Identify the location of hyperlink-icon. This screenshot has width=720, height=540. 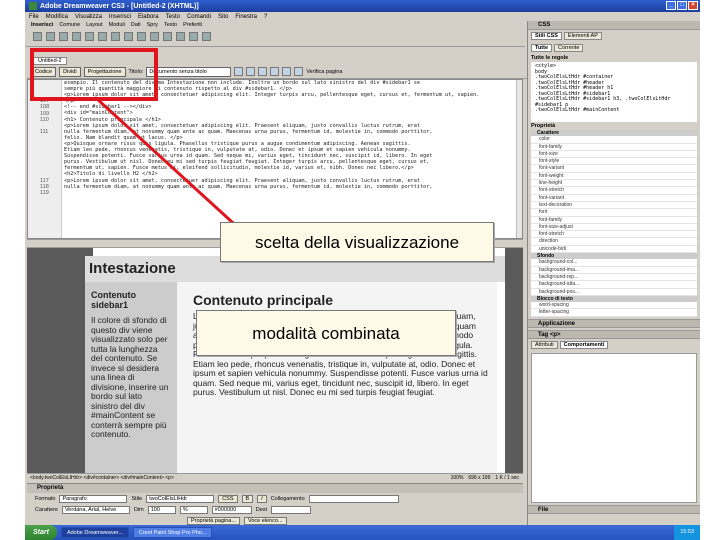
(37, 36).